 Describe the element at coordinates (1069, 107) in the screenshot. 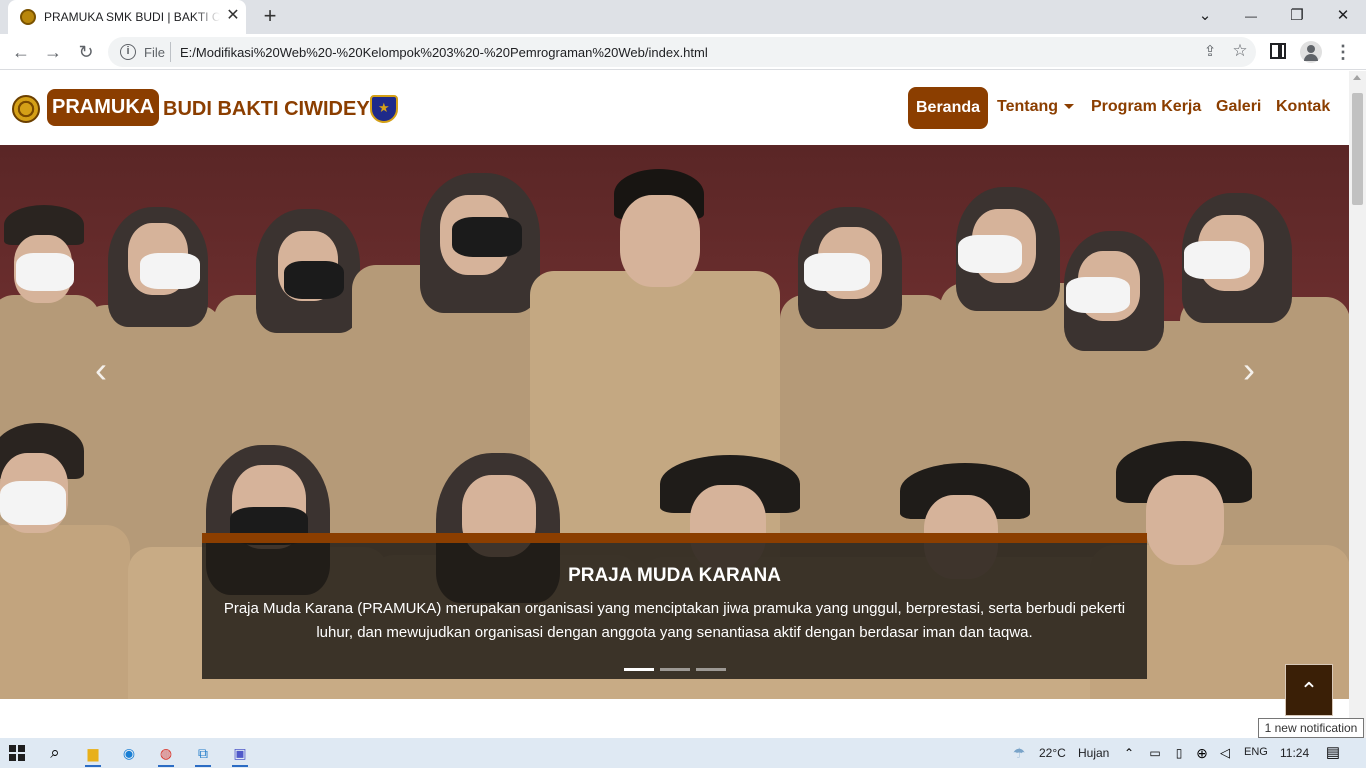

I see `dropdown-caret-icon` at that location.